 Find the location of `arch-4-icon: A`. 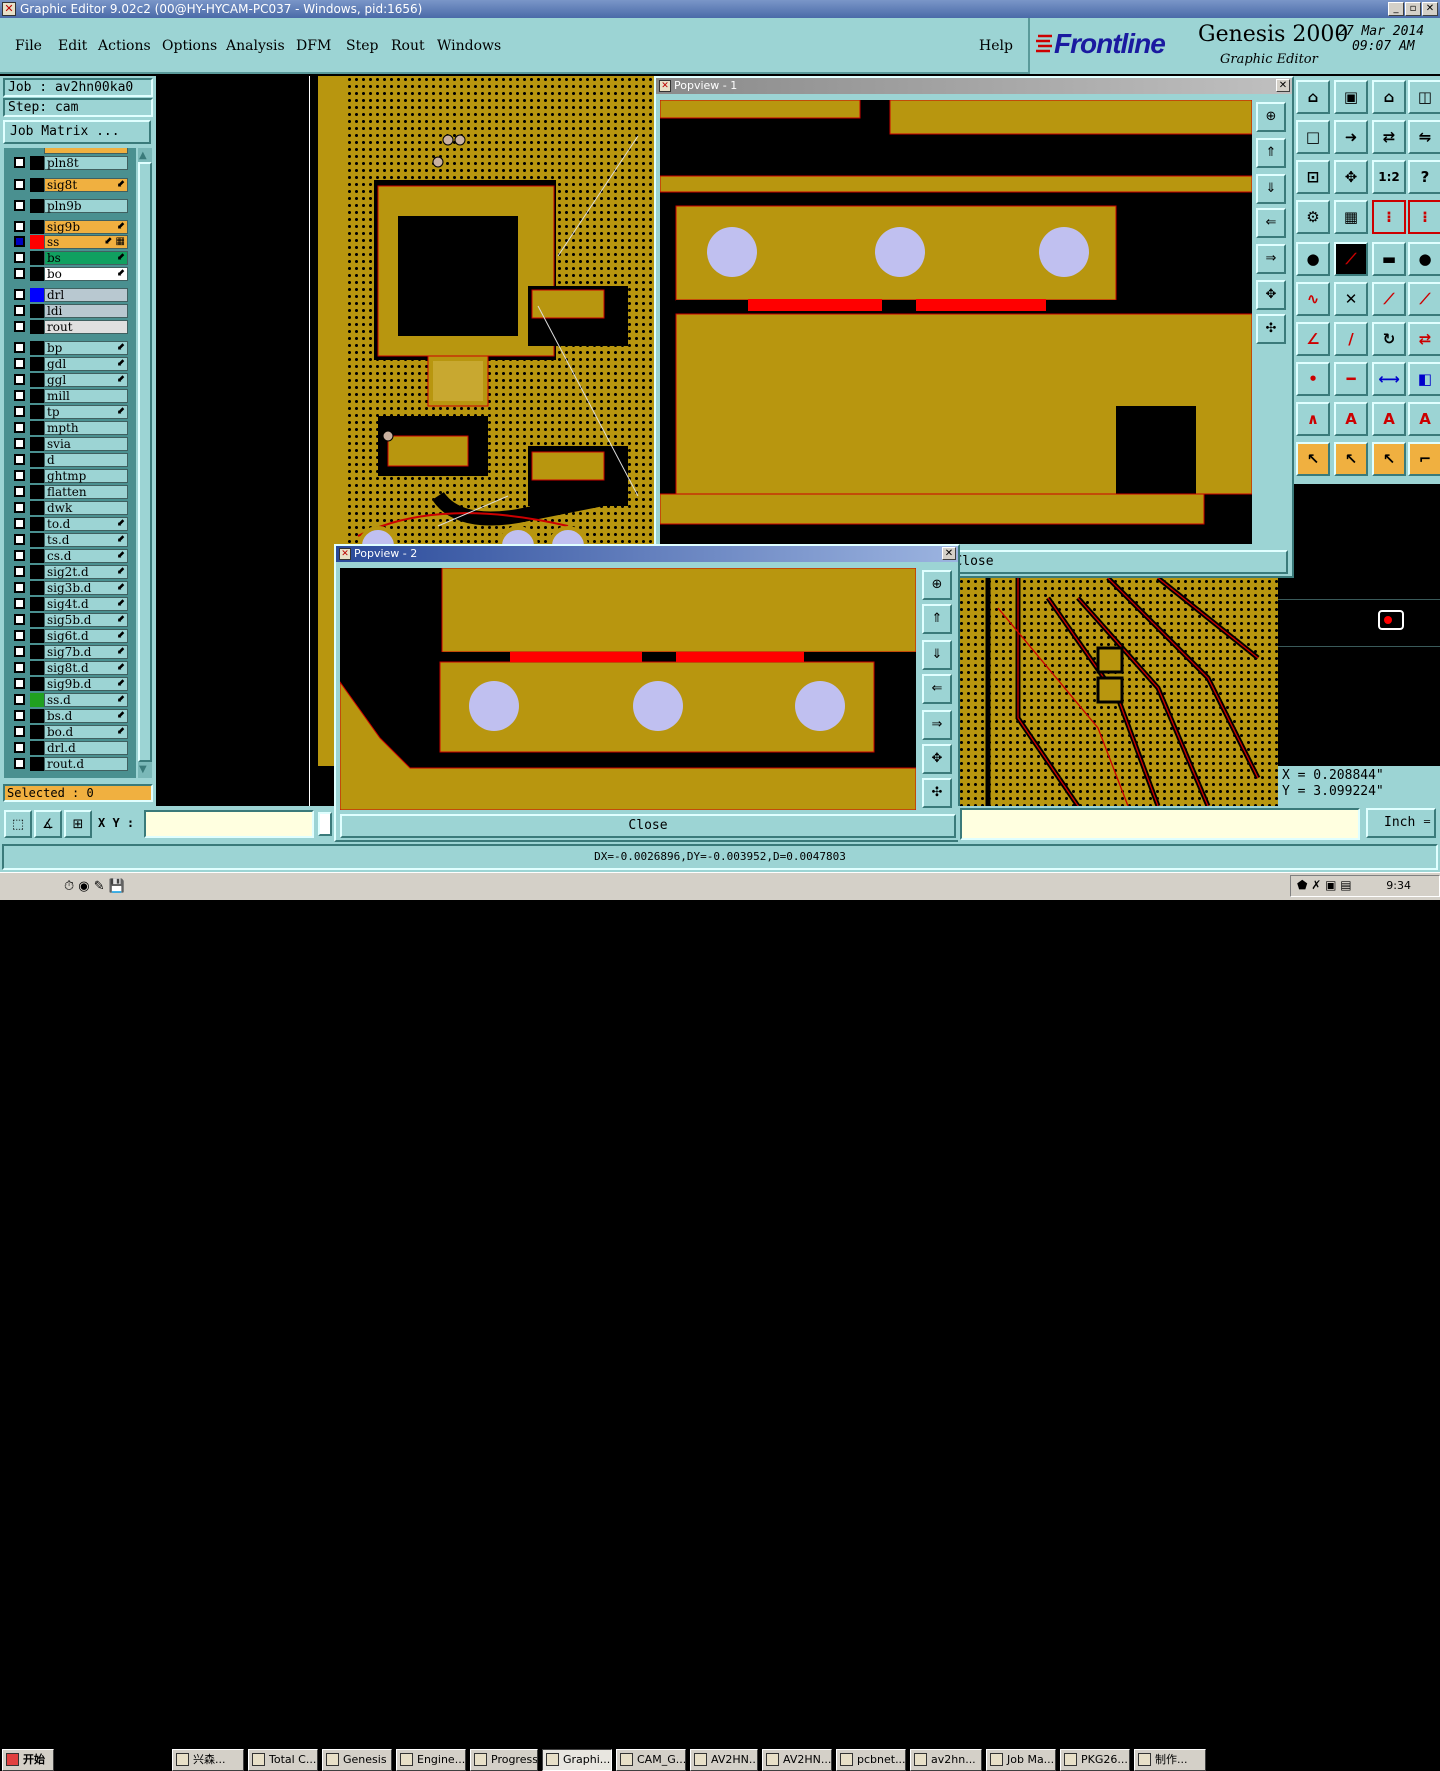

arch-4-icon: A is located at coordinates (1424, 419).